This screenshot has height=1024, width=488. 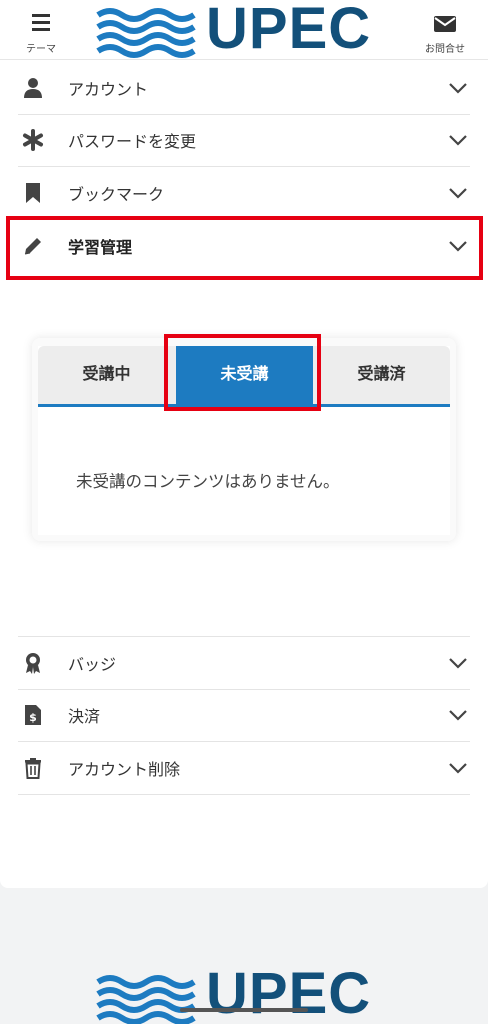 I want to click on menu-item-account: アカウント, so click(x=244, y=88).